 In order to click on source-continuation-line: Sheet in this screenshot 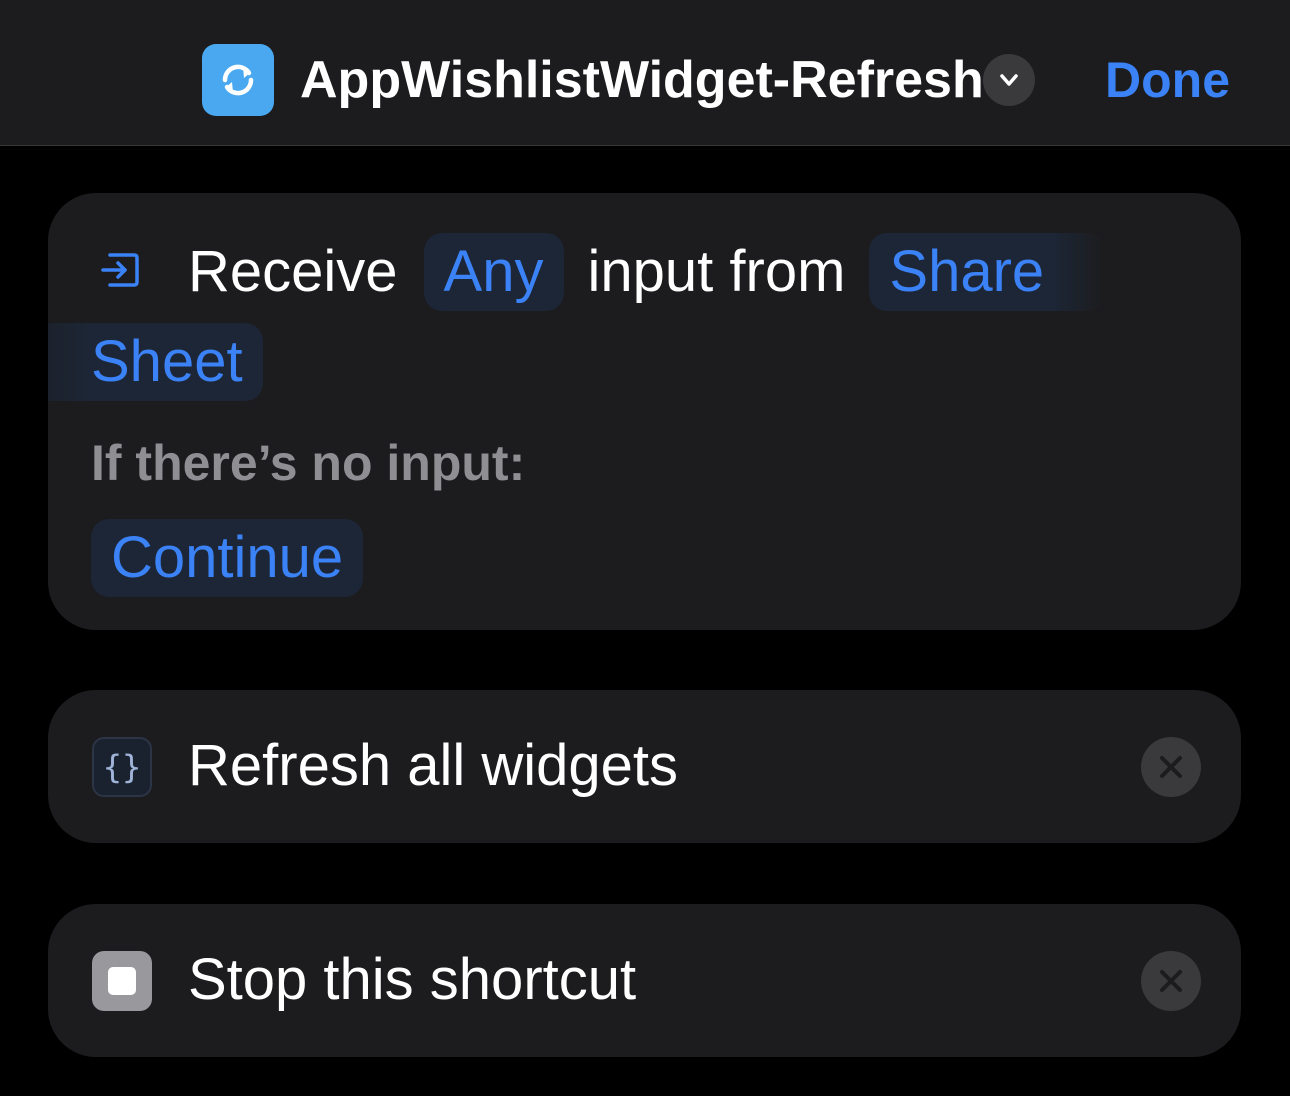, I will do `click(155, 362)`.